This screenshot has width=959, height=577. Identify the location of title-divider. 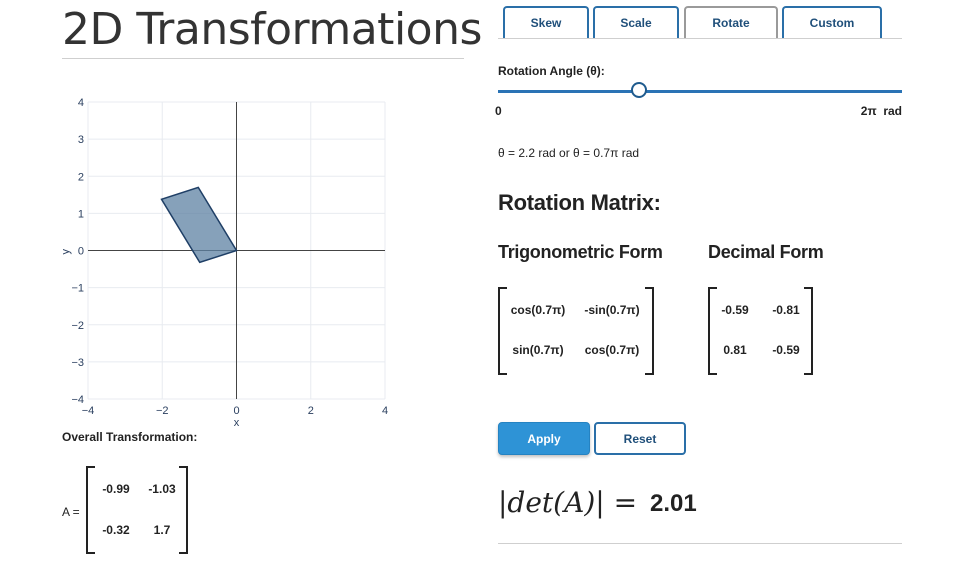
(263, 58).